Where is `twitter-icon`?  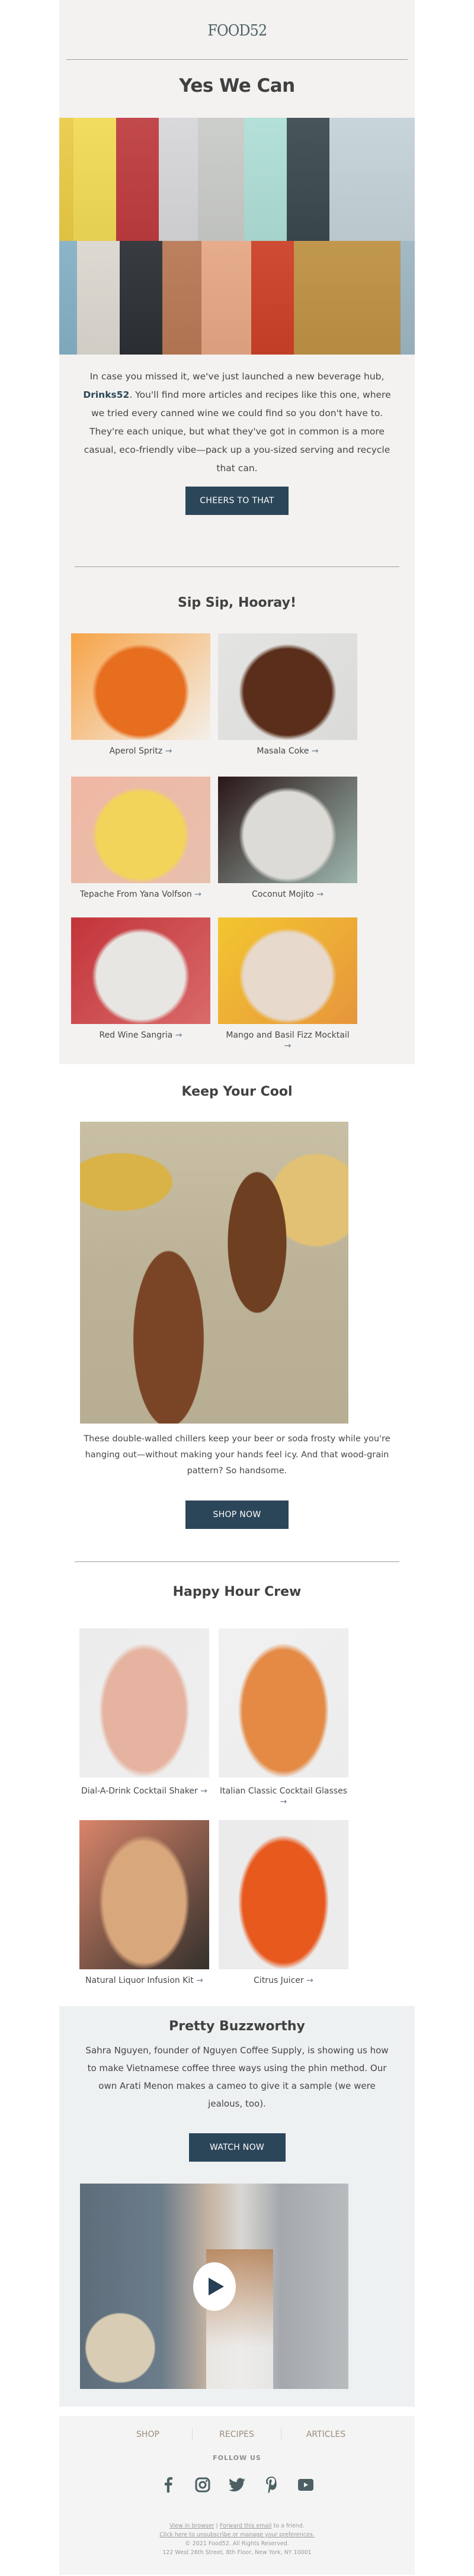
twitter-icon is located at coordinates (237, 2485).